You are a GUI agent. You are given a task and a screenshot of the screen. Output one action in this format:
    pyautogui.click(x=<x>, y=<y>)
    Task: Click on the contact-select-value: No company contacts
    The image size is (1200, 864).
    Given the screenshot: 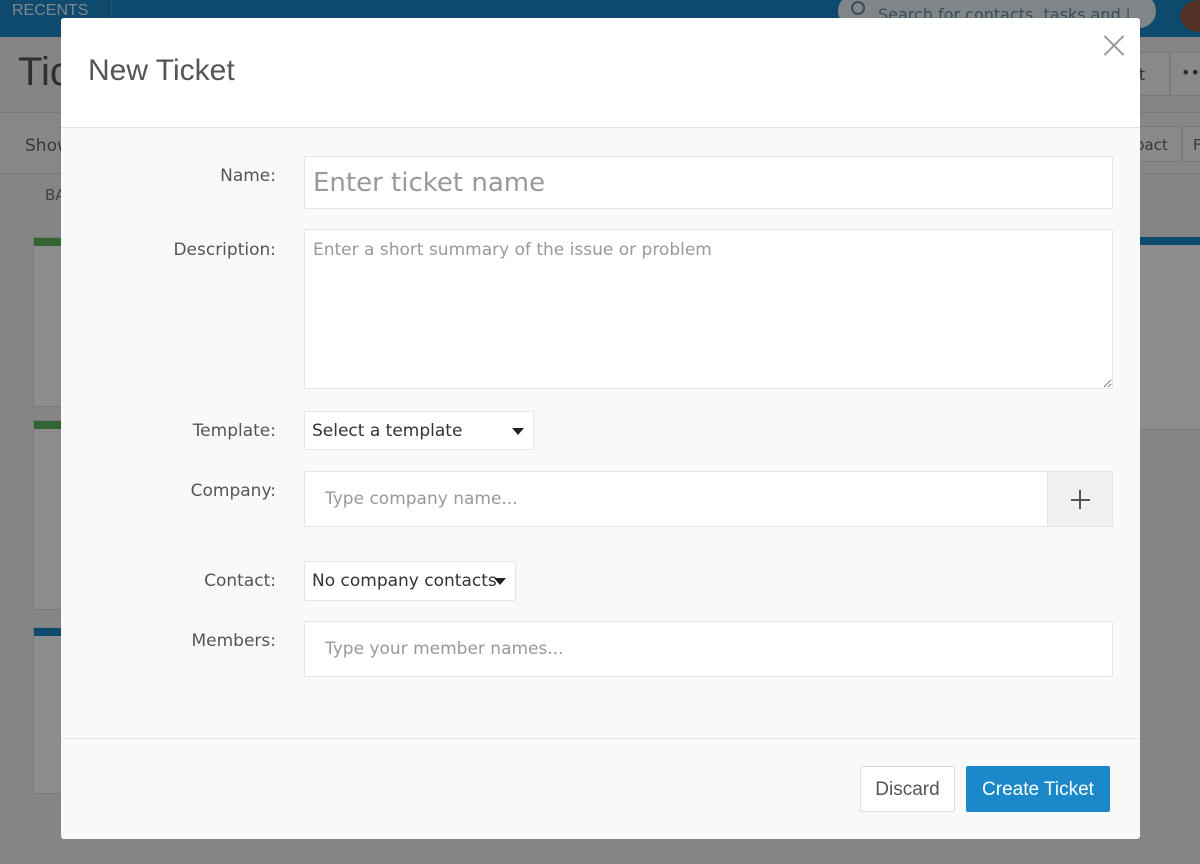 What is the action you would take?
    pyautogui.click(x=404, y=581)
    